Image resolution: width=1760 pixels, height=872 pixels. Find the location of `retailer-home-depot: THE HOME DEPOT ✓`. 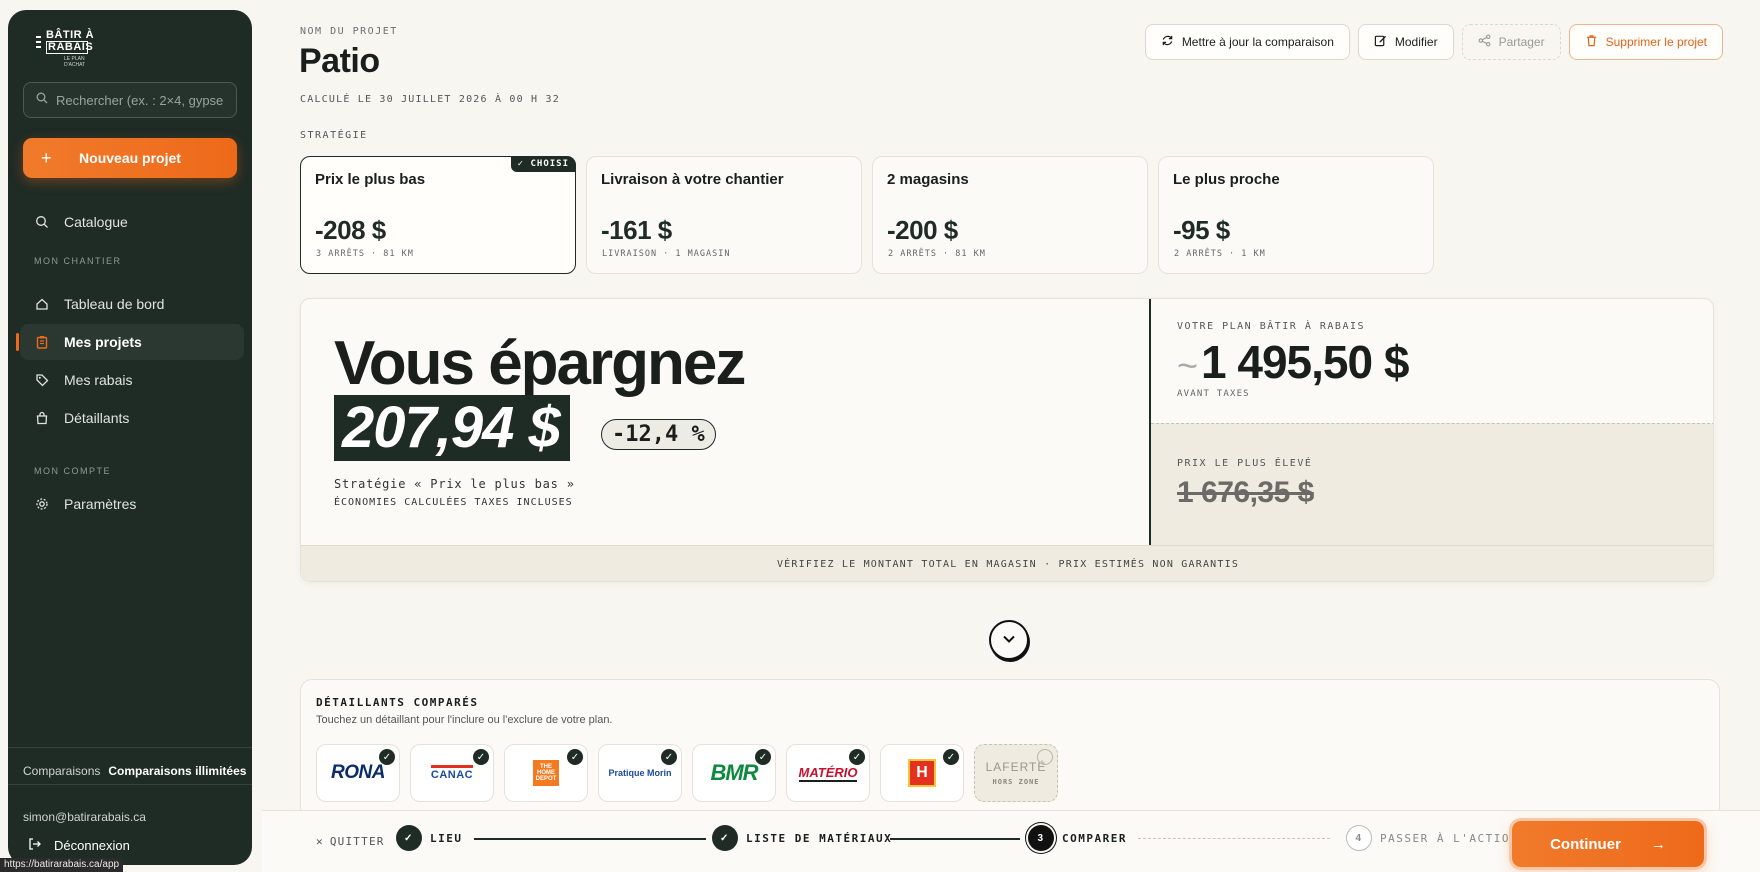

retailer-home-depot: THE HOME DEPOT ✓ is located at coordinates (546, 773).